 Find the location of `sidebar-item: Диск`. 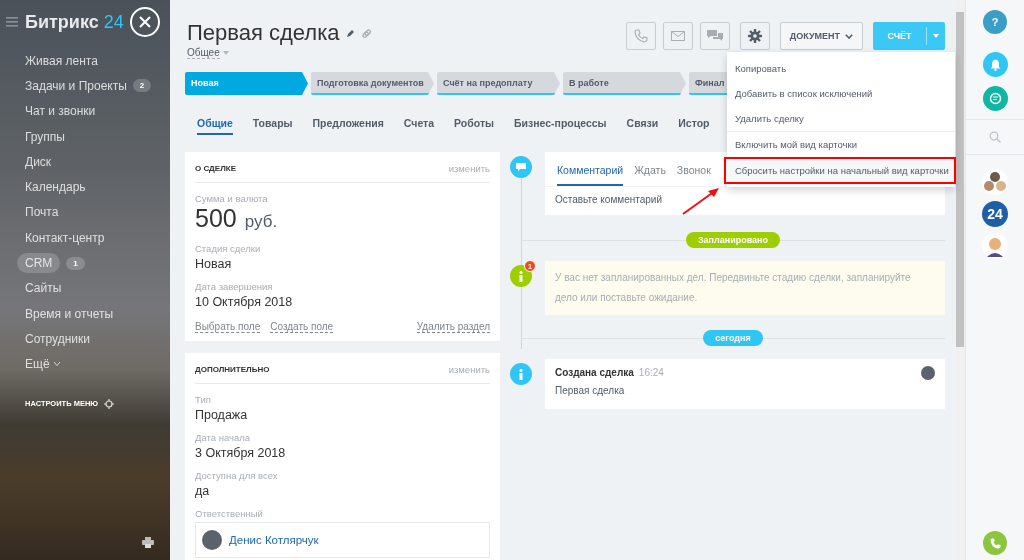

sidebar-item: Диск is located at coordinates (38, 161).